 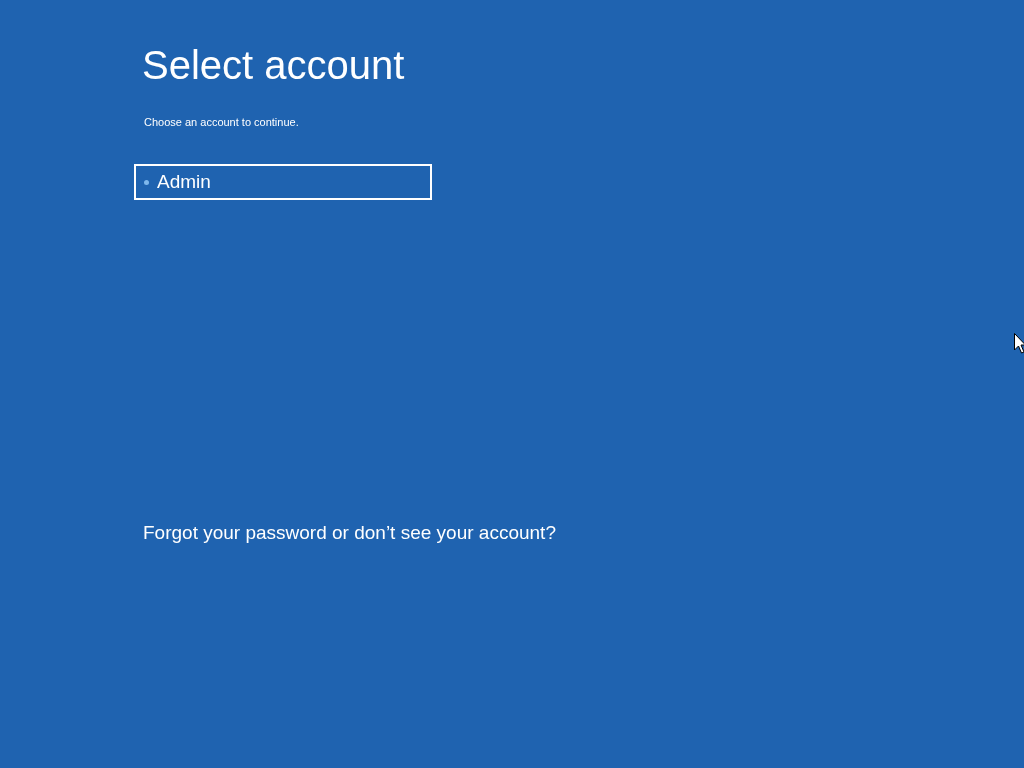 What do you see at coordinates (349, 533) in the screenshot?
I see `help-link: Forgot your password or don’t see your account?` at bounding box center [349, 533].